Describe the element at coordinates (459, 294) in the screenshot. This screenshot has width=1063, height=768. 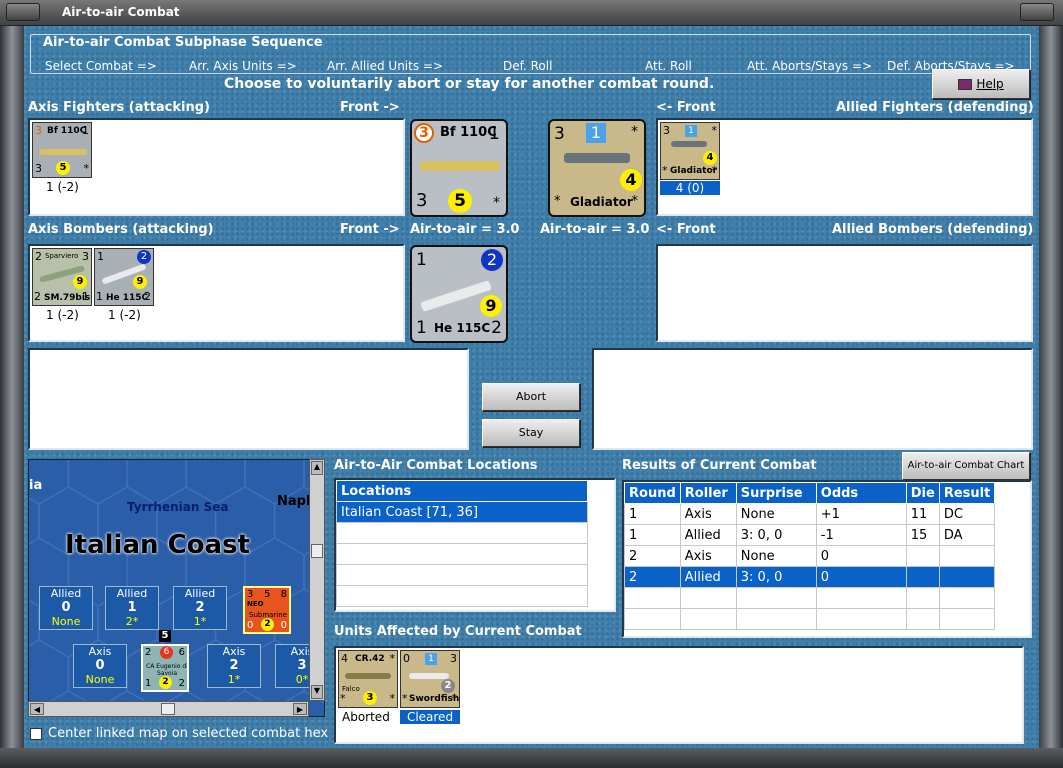
I see `selected-axis-bomber: 1 2 9 1 He 115C 2` at that location.